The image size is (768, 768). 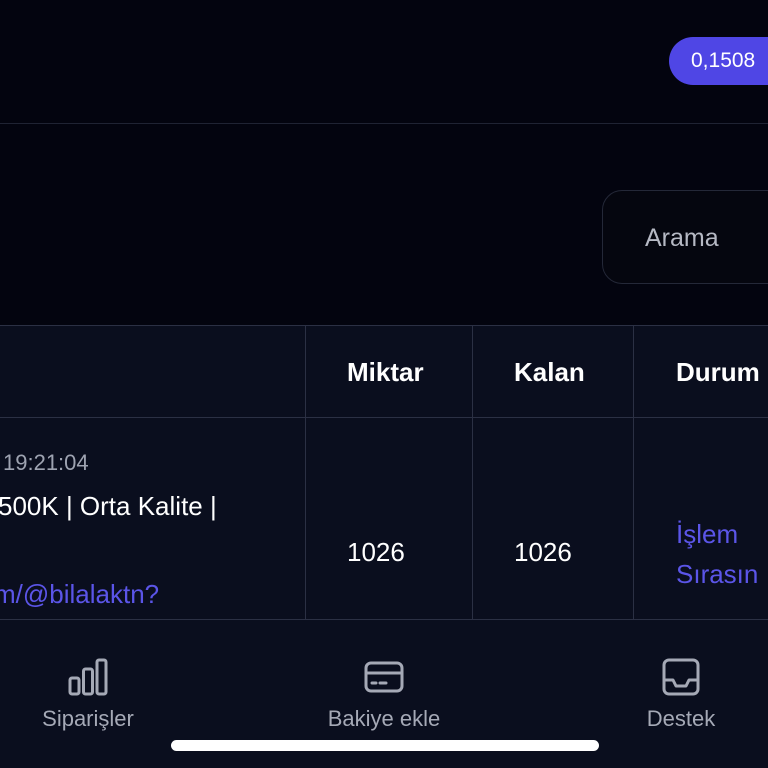 What do you see at coordinates (717, 554) in the screenshot?
I see `order-status: İşlem Sırasın` at bounding box center [717, 554].